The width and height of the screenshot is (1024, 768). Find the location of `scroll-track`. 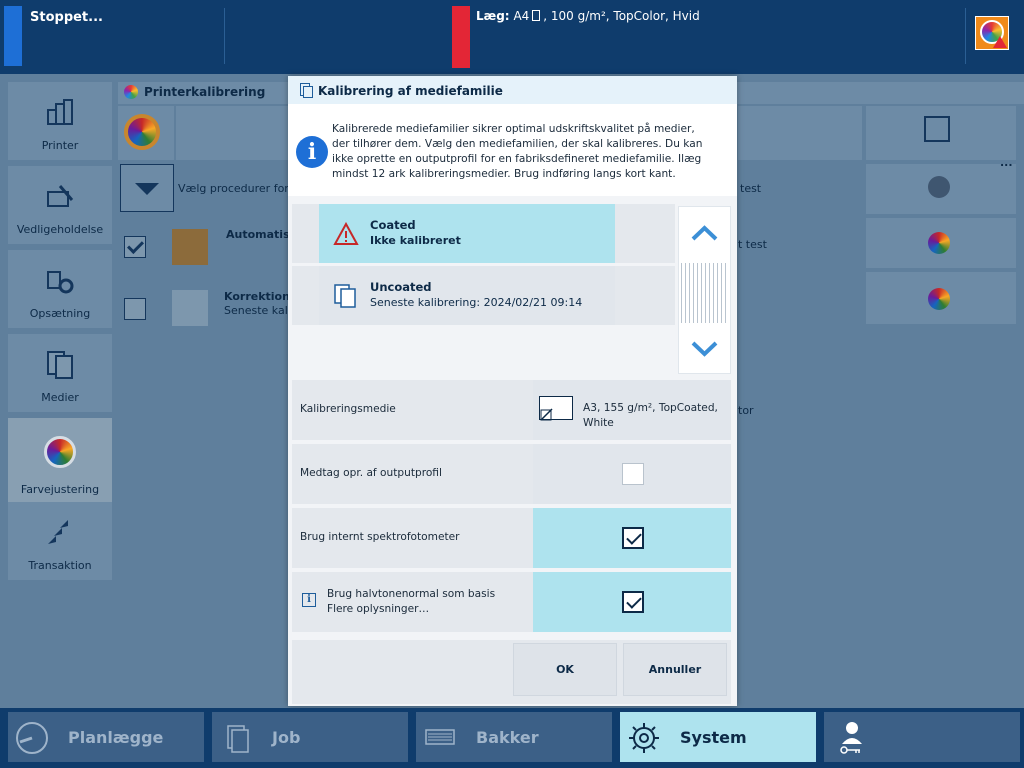

scroll-track is located at coordinates (705, 293).